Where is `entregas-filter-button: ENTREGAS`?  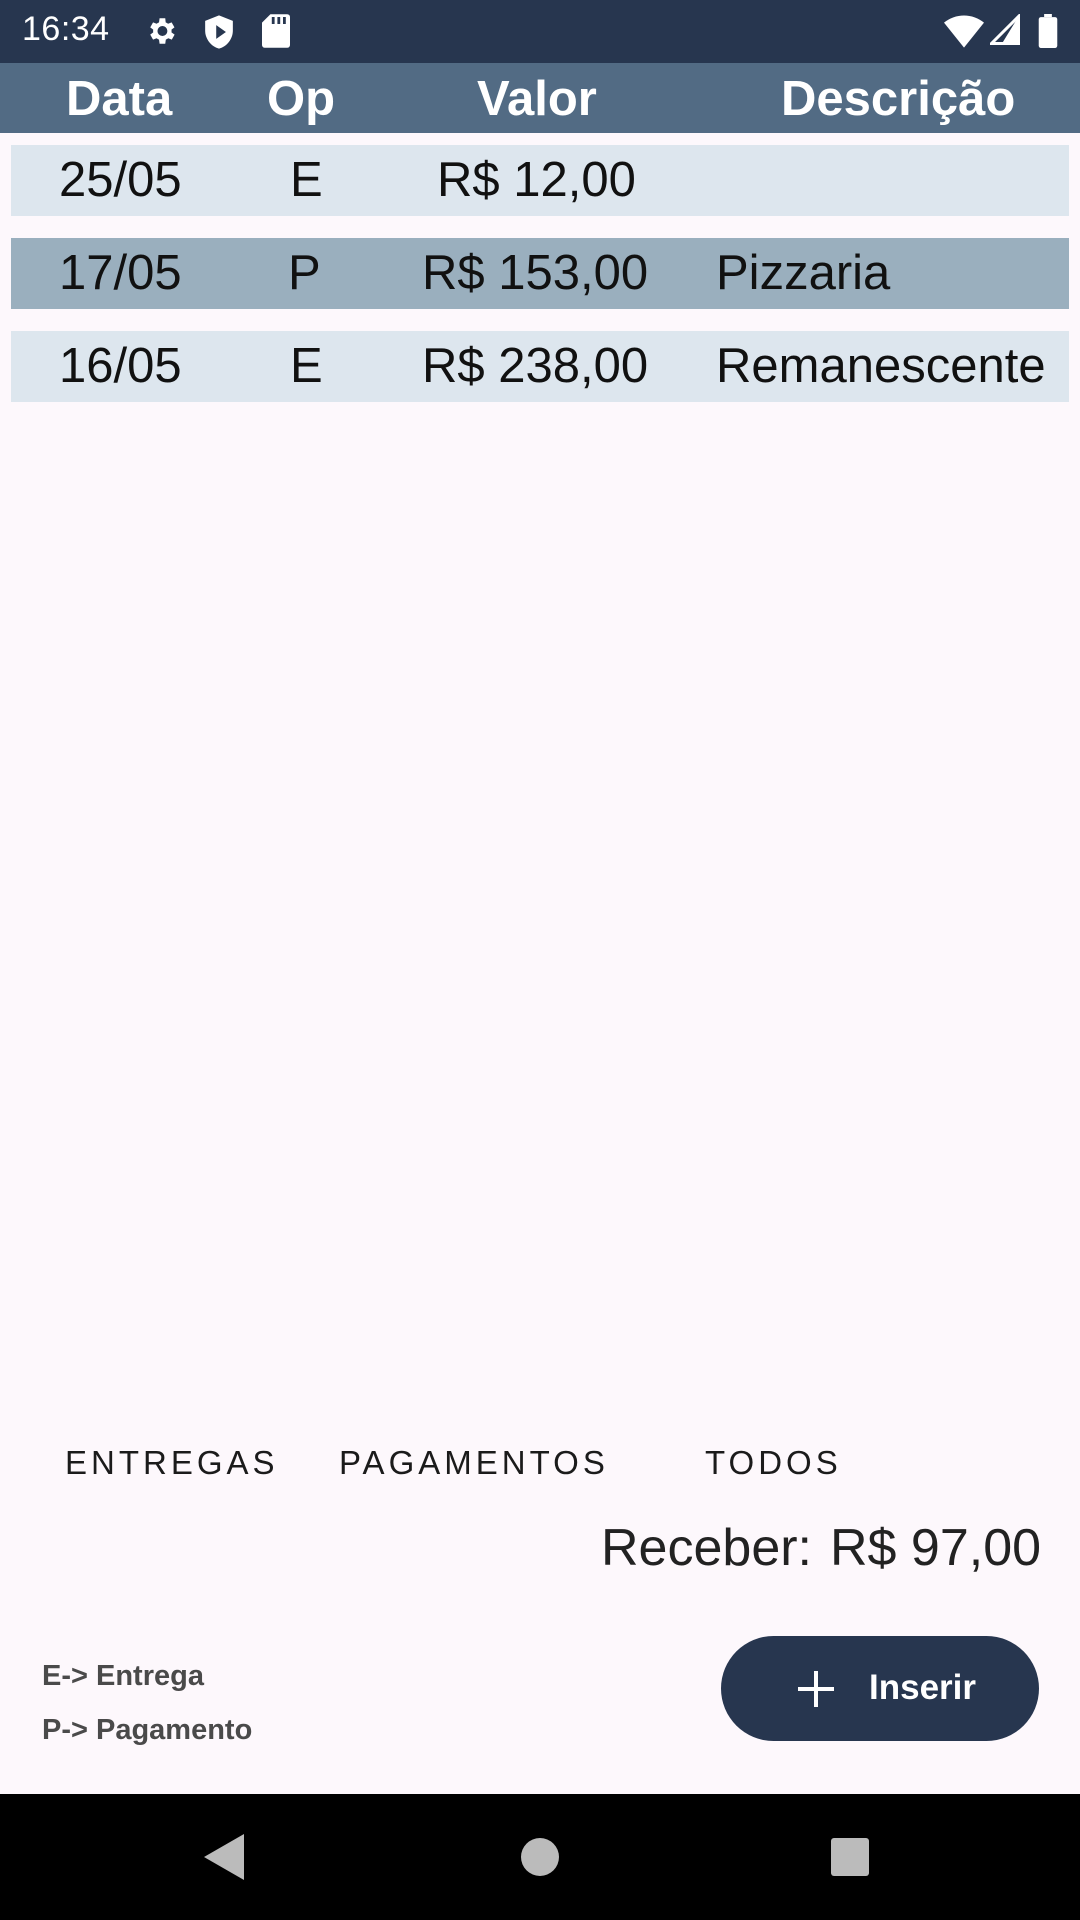 entregas-filter-button: ENTREGAS is located at coordinates (172, 1463).